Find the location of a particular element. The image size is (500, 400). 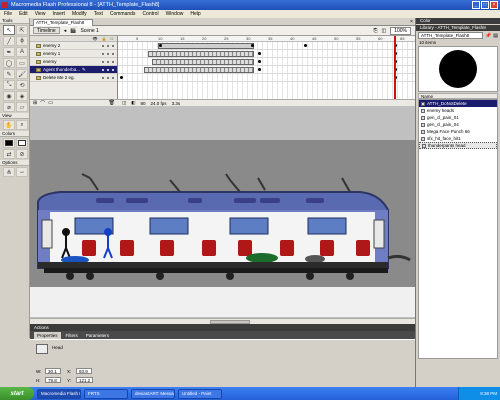

eye-icon: 👁 is located at coordinates (95, 38).